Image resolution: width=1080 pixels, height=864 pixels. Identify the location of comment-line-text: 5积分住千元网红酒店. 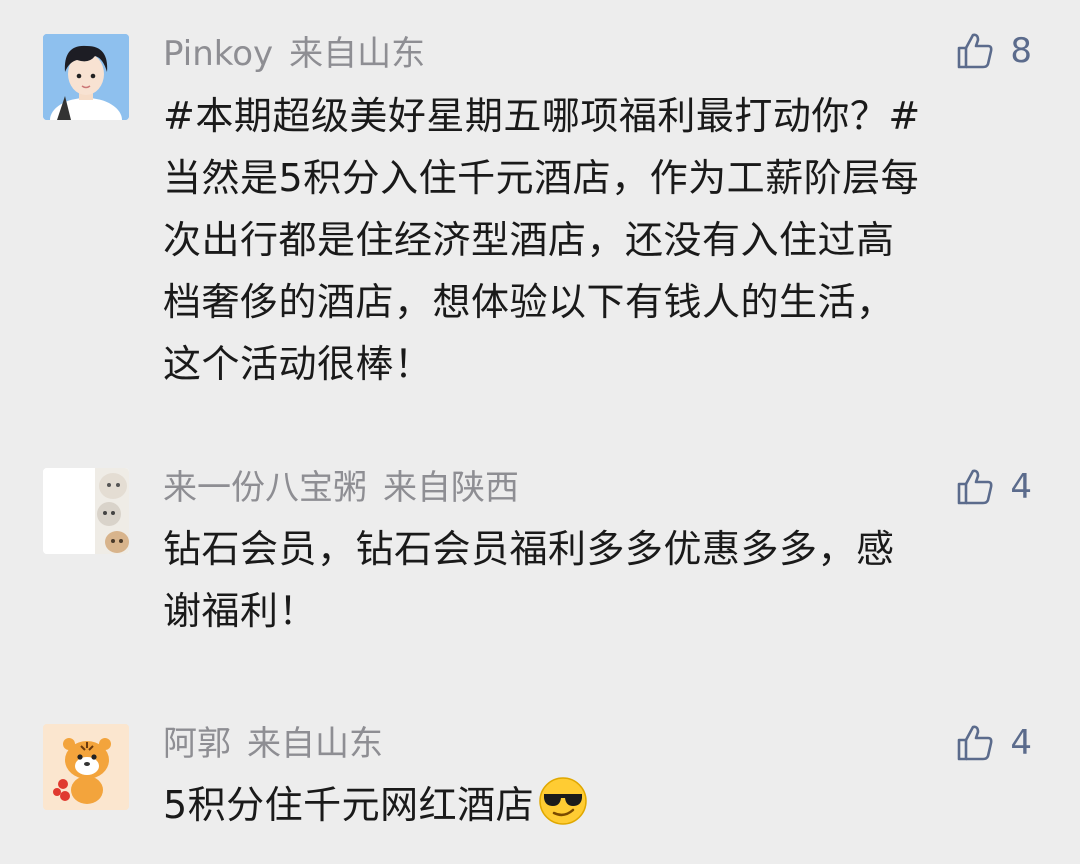
(349, 805).